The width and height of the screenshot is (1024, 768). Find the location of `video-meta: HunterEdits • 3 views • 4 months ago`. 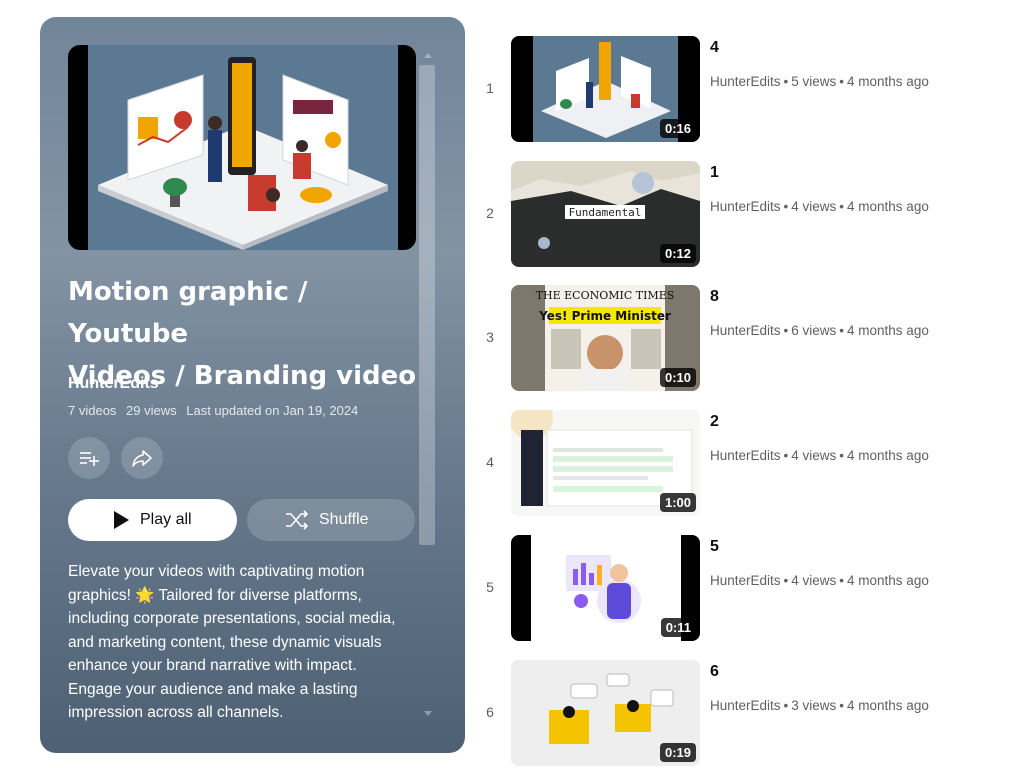

video-meta: HunterEdits • 3 views • 4 months ago is located at coordinates (819, 705).